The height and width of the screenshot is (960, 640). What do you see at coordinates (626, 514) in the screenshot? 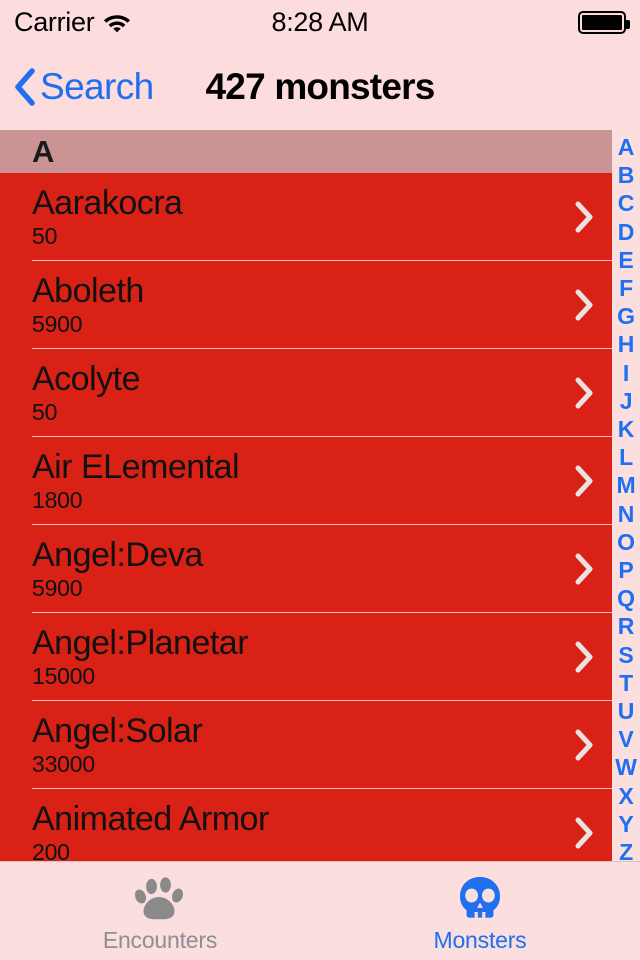
I see `index-letter-n: N` at bounding box center [626, 514].